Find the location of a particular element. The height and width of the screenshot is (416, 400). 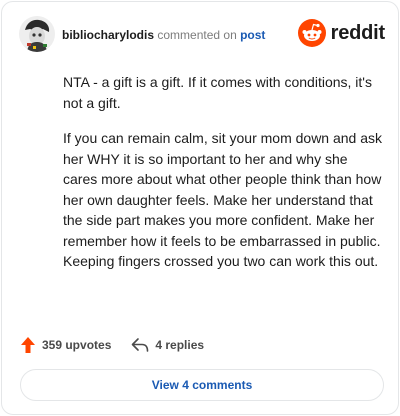

reddit-wordmark: reddit is located at coordinates (358, 32).